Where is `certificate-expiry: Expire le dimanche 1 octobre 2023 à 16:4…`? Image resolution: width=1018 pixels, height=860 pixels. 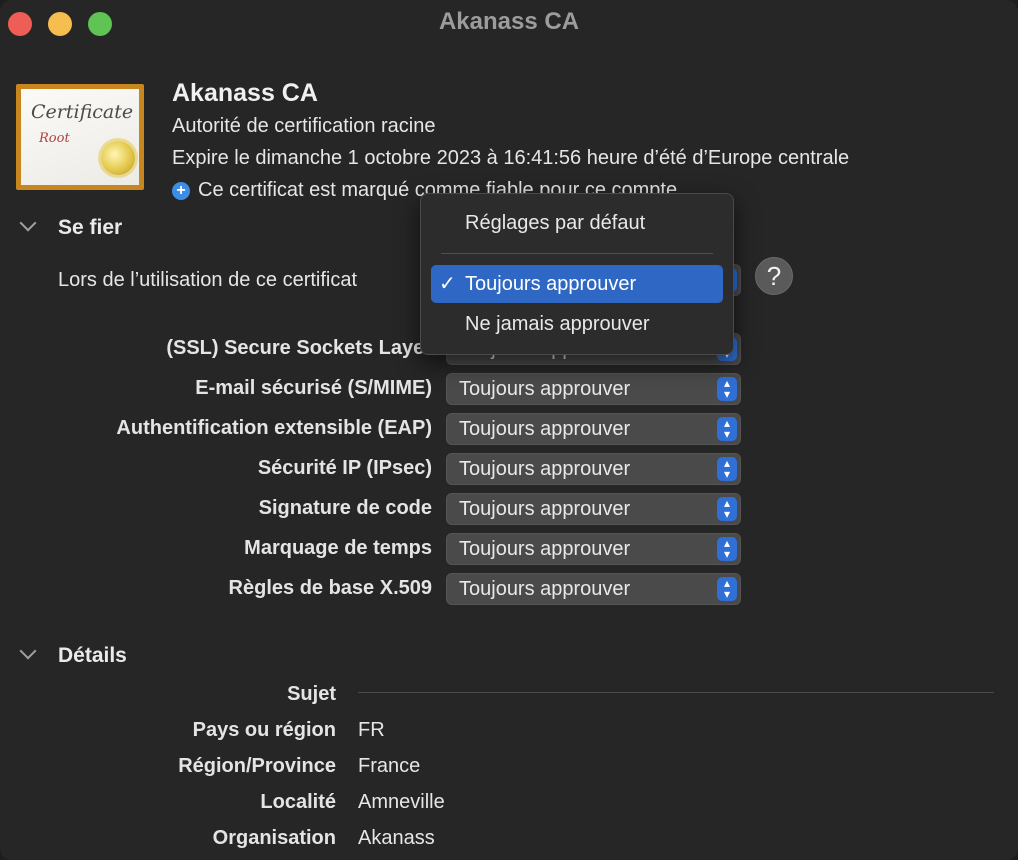
certificate-expiry: Expire le dimanche 1 octobre 2023 à 16:4… is located at coordinates (511, 158).